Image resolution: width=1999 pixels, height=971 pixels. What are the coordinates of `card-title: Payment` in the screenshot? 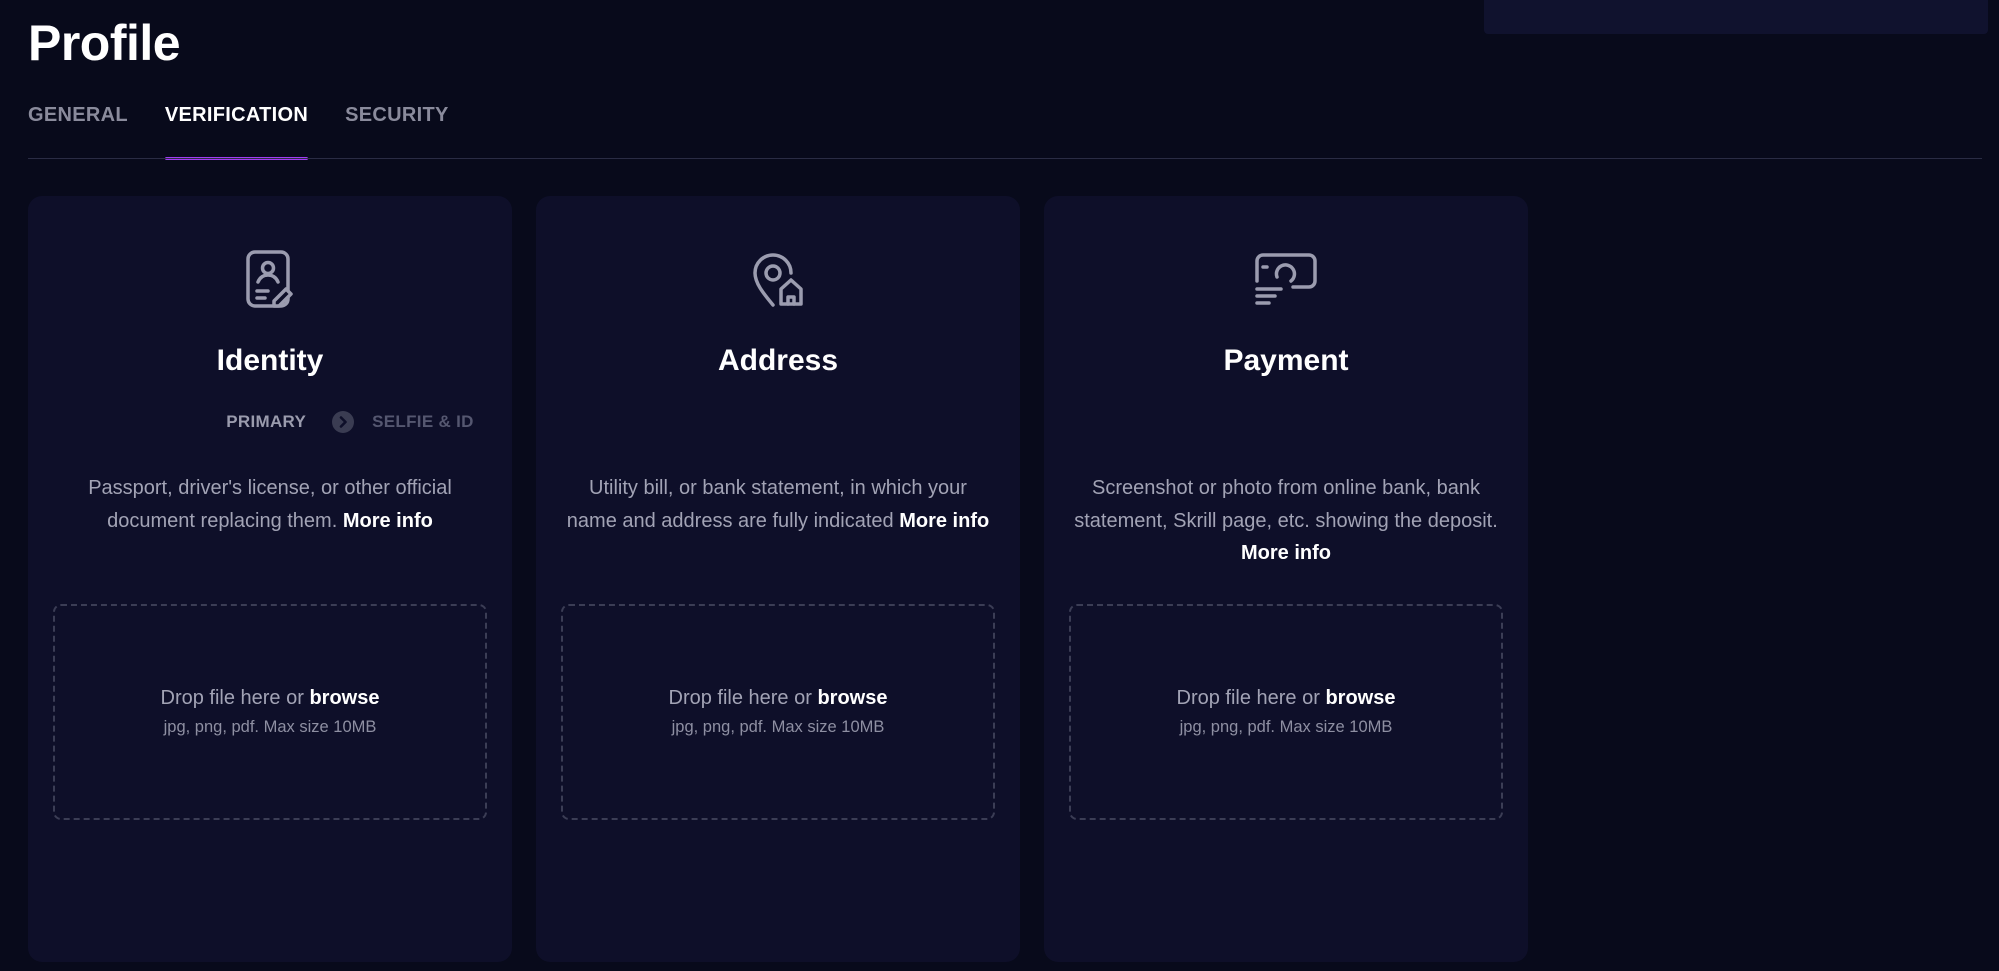 It's located at (1286, 360).